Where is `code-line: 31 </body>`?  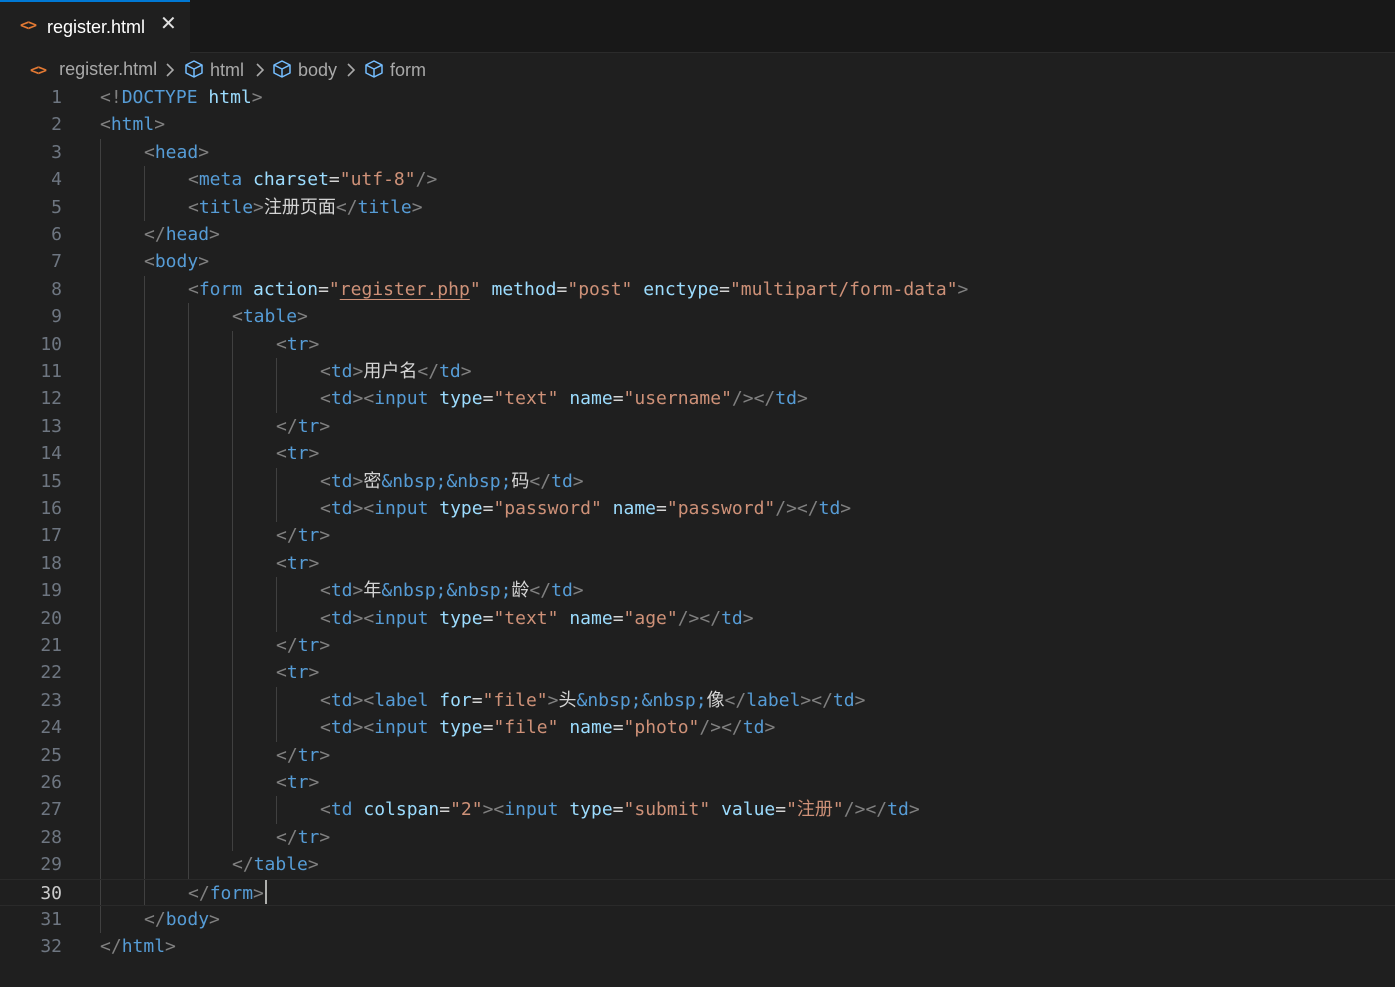 code-line: 31 </body> is located at coordinates (697, 919).